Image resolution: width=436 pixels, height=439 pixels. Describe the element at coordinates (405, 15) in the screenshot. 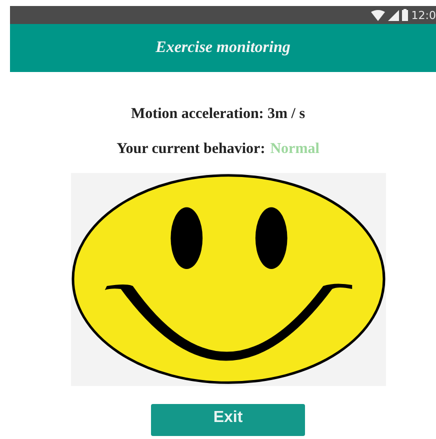

I see `battery-icon` at that location.